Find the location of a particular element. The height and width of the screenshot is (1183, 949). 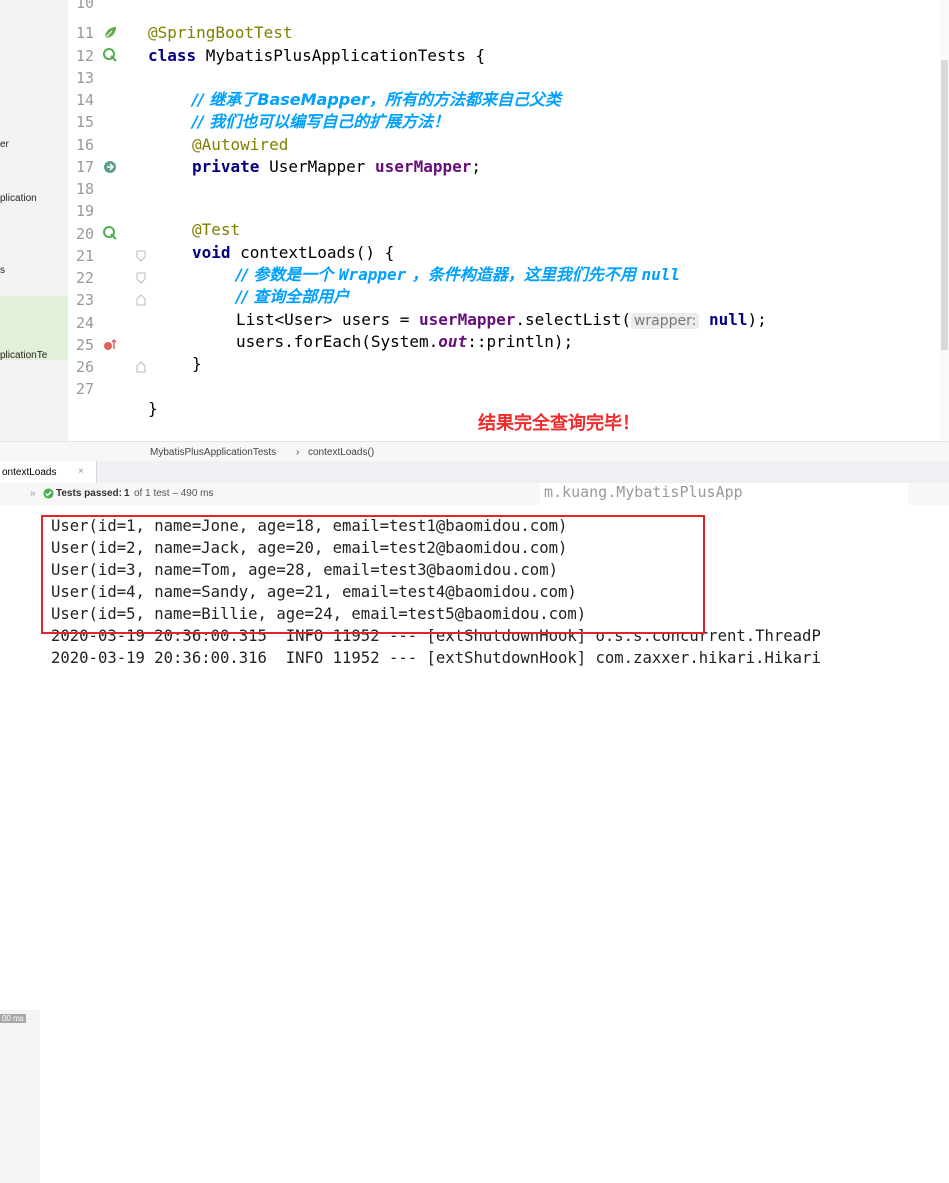

run-test-class-icon is located at coordinates (110, 55).